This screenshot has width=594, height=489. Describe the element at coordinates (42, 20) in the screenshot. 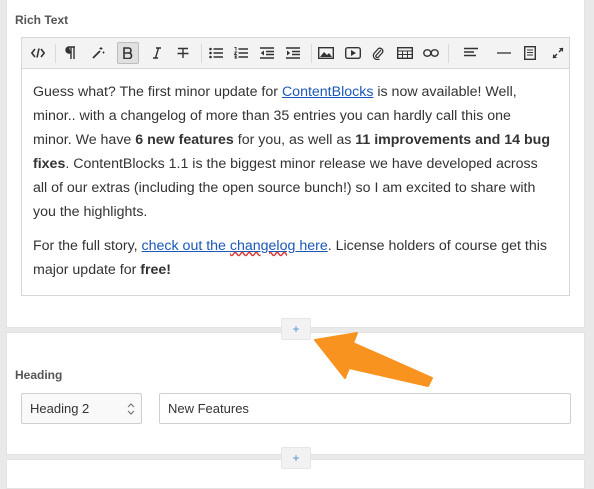

I see `rich-text-label: Rich Text` at that location.